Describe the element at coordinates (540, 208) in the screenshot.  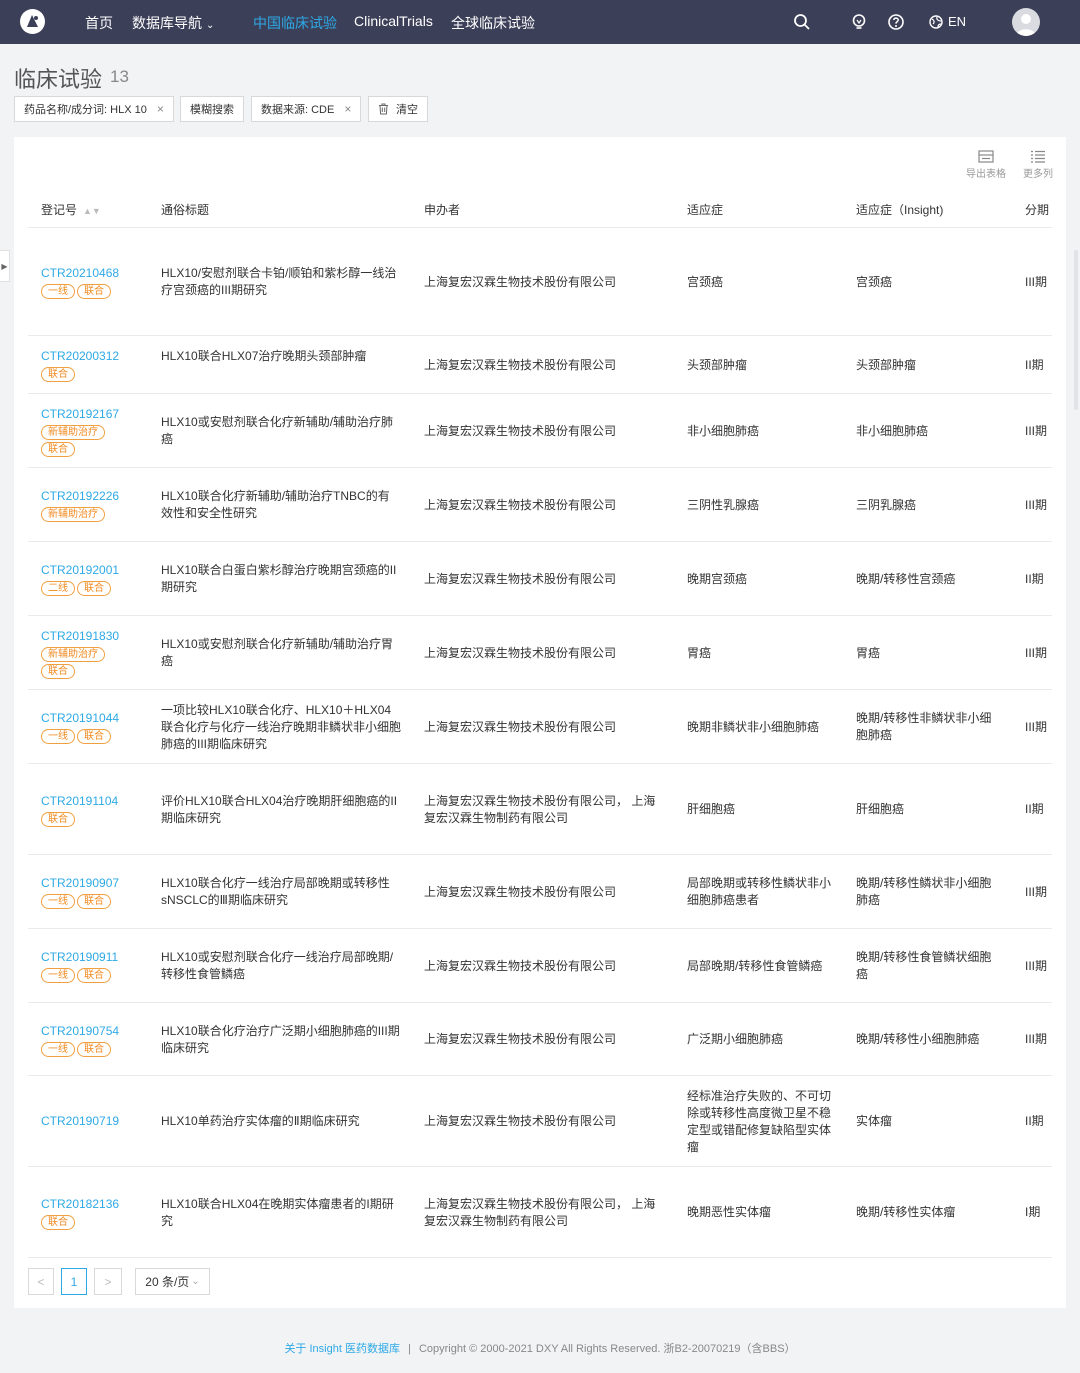
I see `table-header: 登记号 ▲▼ 通俗标题 申办者 适应症 适应症（Insight) 分期` at that location.